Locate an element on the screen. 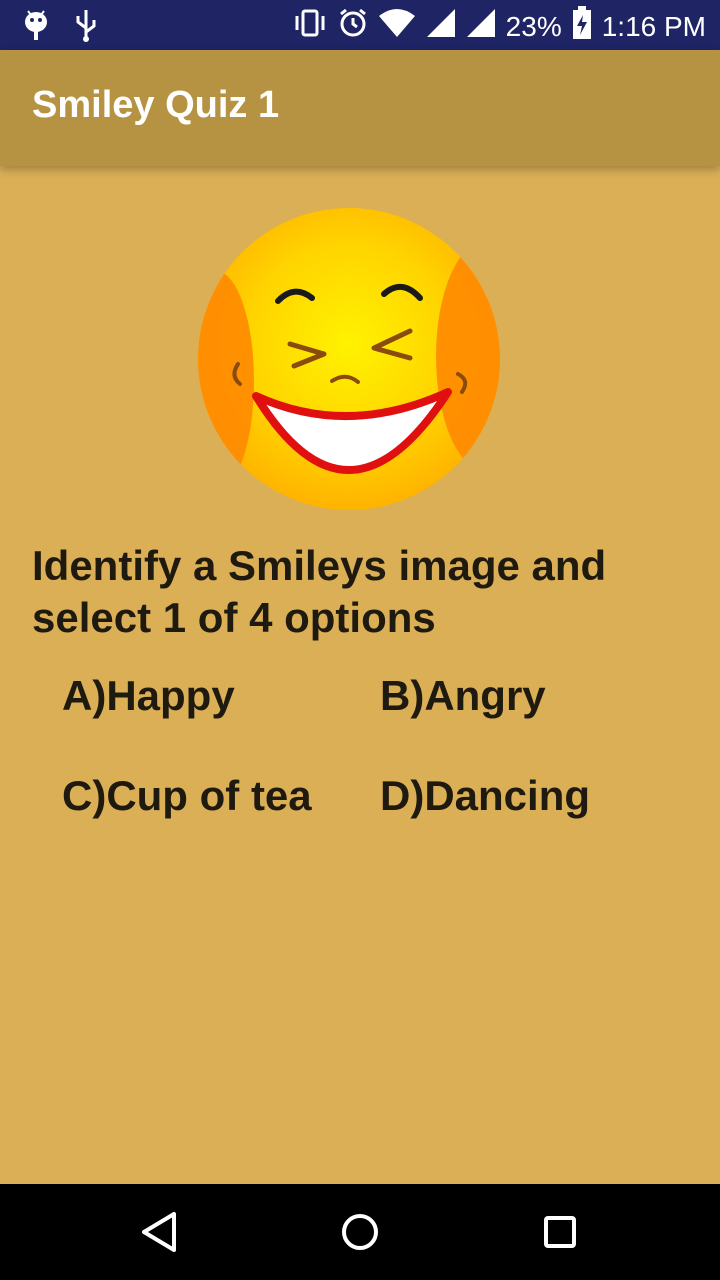 This screenshot has height=1280, width=720. option-c: C)Cup of tea is located at coordinates (187, 796).